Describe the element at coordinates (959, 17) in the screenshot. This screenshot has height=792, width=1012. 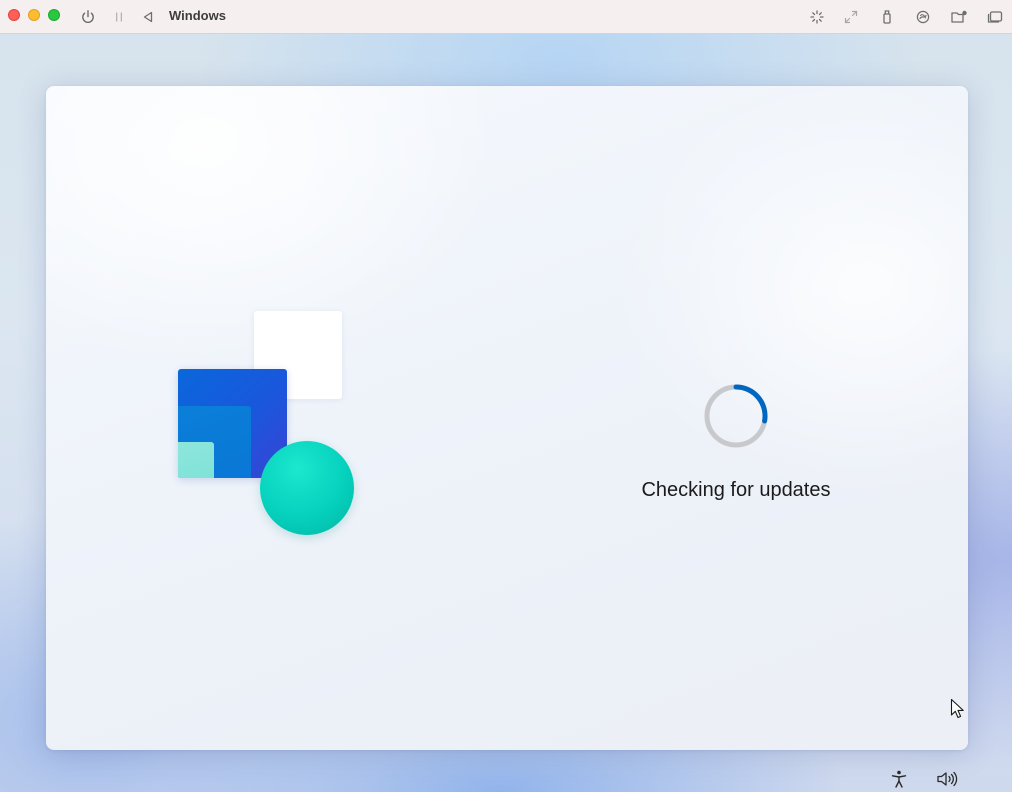
I see `shared-folder-icon` at that location.